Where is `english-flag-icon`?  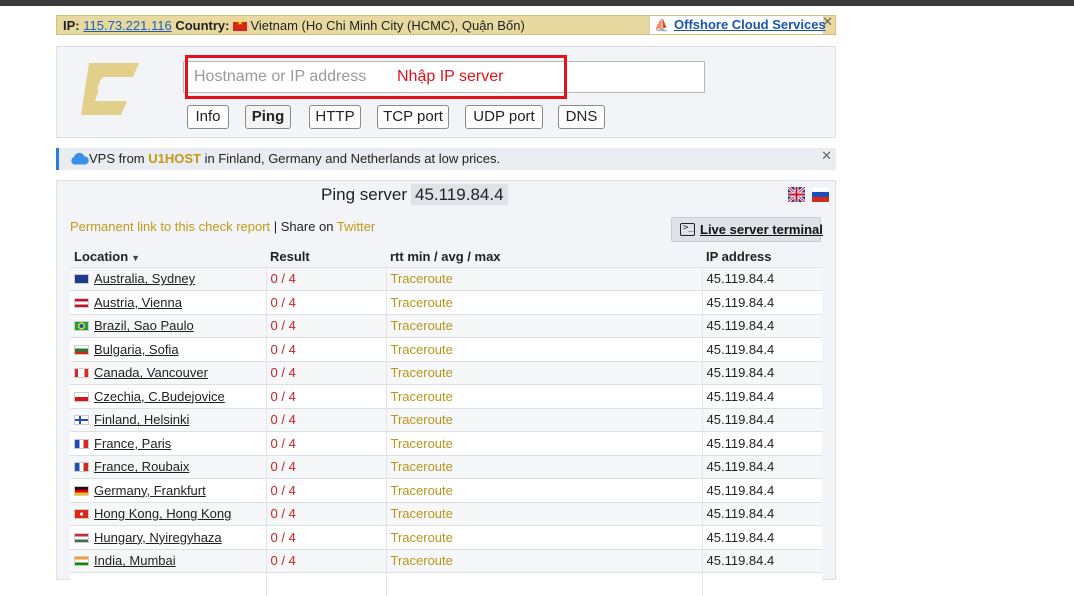
english-flag-icon is located at coordinates (796, 194).